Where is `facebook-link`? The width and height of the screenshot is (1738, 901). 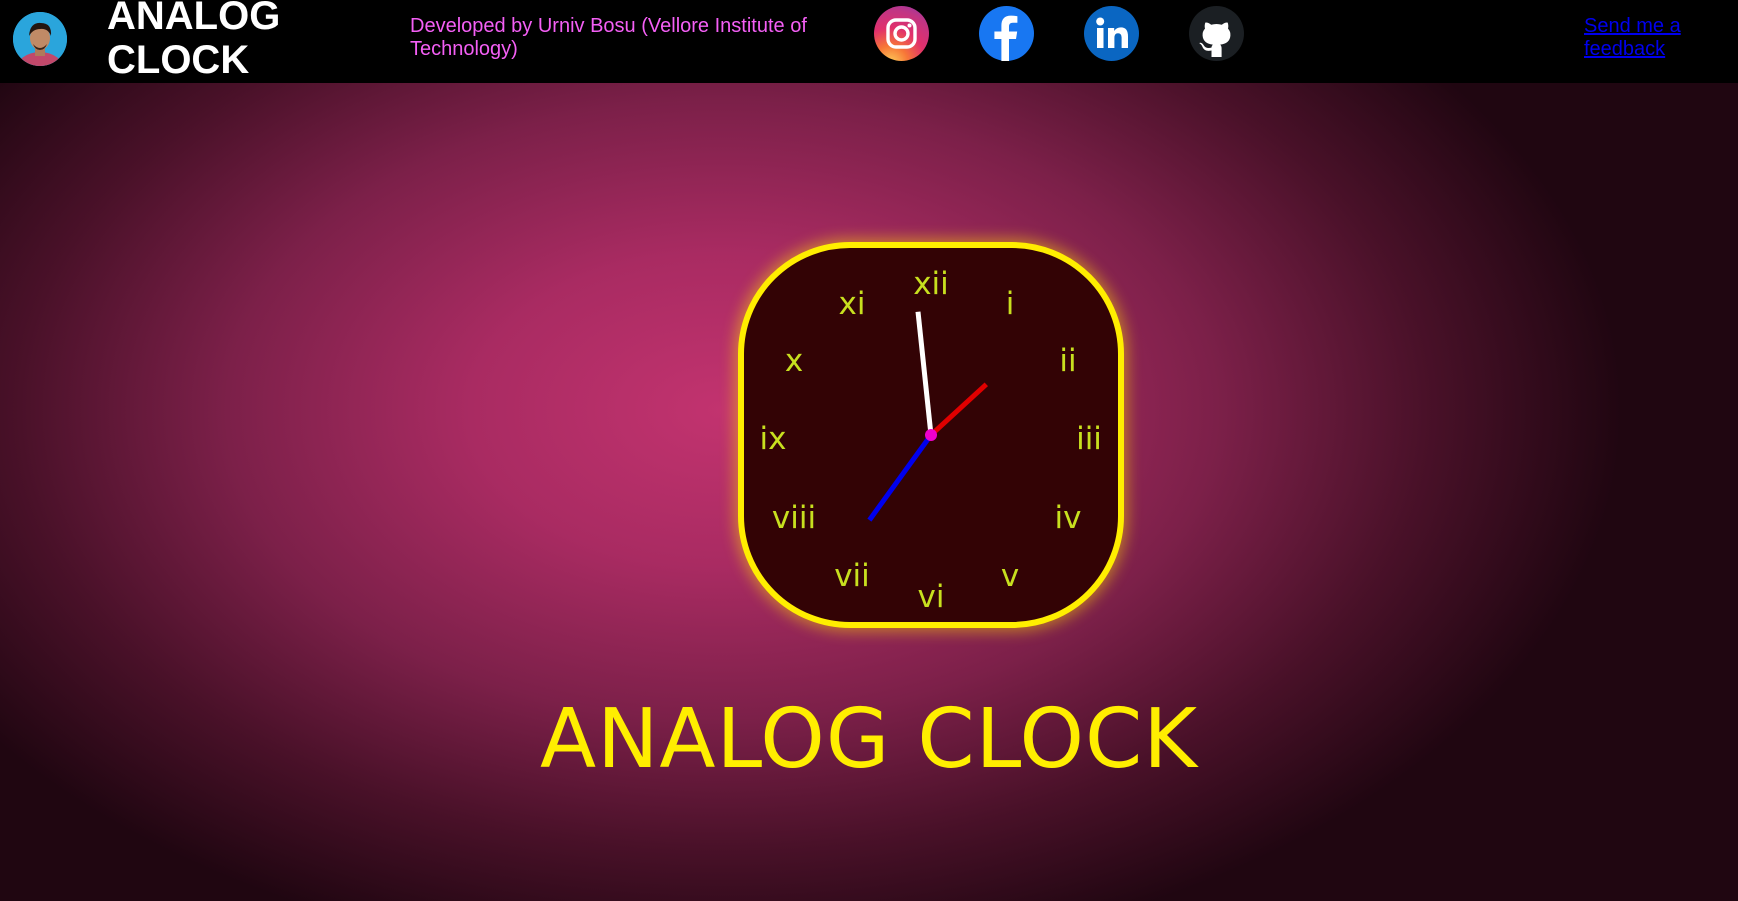
facebook-link is located at coordinates (1006, 33).